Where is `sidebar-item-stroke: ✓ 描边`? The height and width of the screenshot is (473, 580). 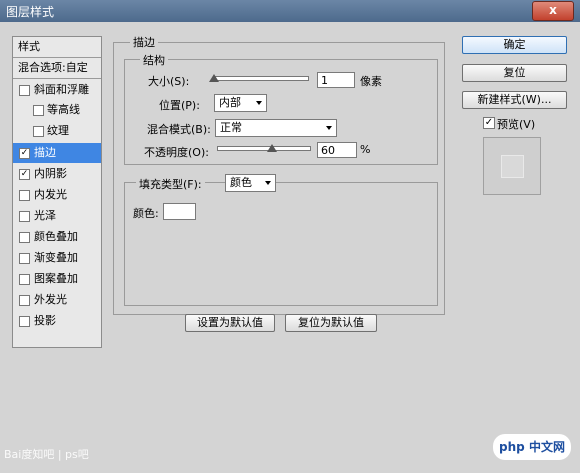
sidebar-item-stroke: ✓ 描边 is located at coordinates (57, 153).